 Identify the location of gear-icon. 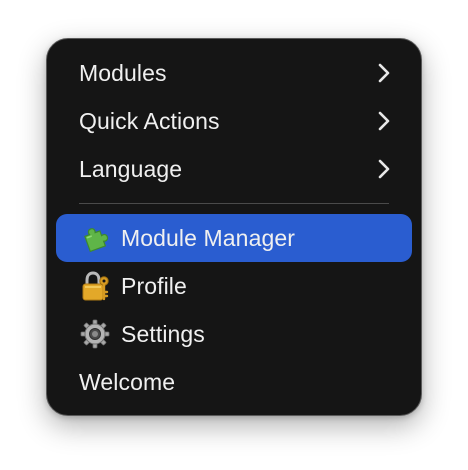
(95, 334).